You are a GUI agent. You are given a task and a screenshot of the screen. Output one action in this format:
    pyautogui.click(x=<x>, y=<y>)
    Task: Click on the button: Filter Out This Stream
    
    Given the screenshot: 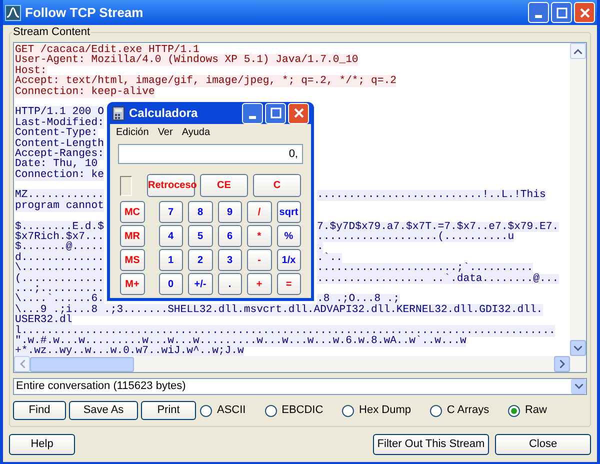 What is the action you would take?
    pyautogui.click(x=431, y=444)
    